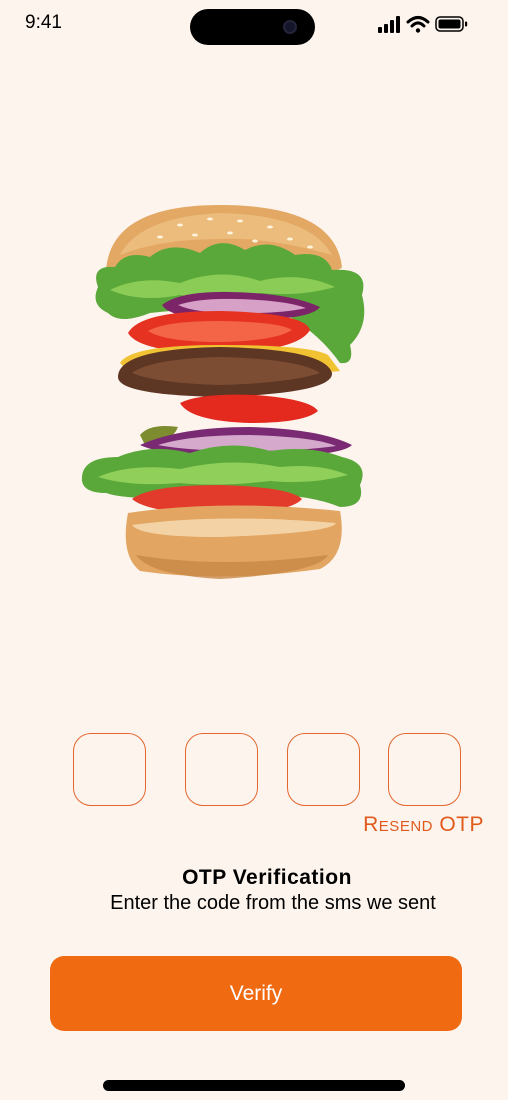 This screenshot has height=1100, width=508. What do you see at coordinates (323, 769) in the screenshot?
I see `otp-digit-3-input` at bounding box center [323, 769].